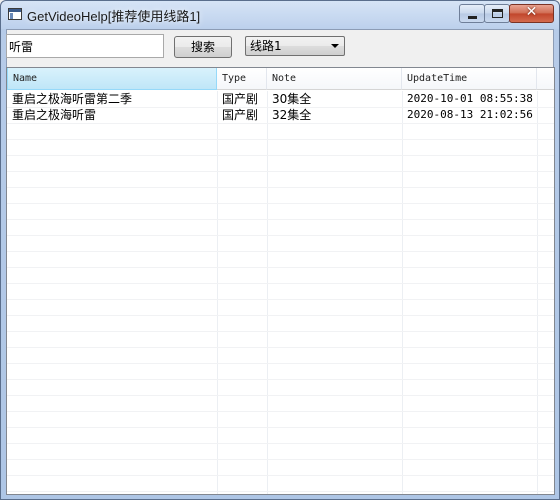 Image resolution: width=560 pixels, height=500 pixels. What do you see at coordinates (114, 16) in the screenshot?
I see `window-title: GetVideoHelp[推荐使用线路1]` at bounding box center [114, 16].